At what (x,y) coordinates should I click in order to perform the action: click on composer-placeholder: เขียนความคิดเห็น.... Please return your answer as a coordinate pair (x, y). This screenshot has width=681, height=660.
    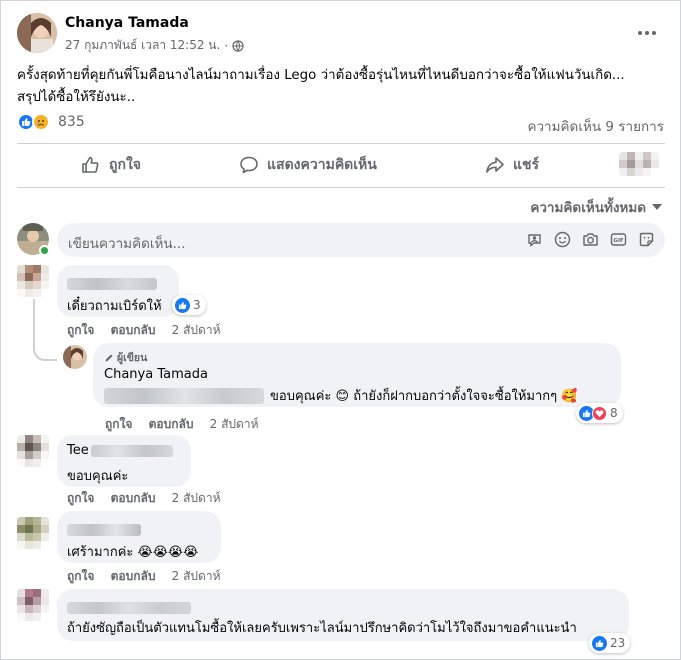
    Looking at the image, I should click on (127, 244).